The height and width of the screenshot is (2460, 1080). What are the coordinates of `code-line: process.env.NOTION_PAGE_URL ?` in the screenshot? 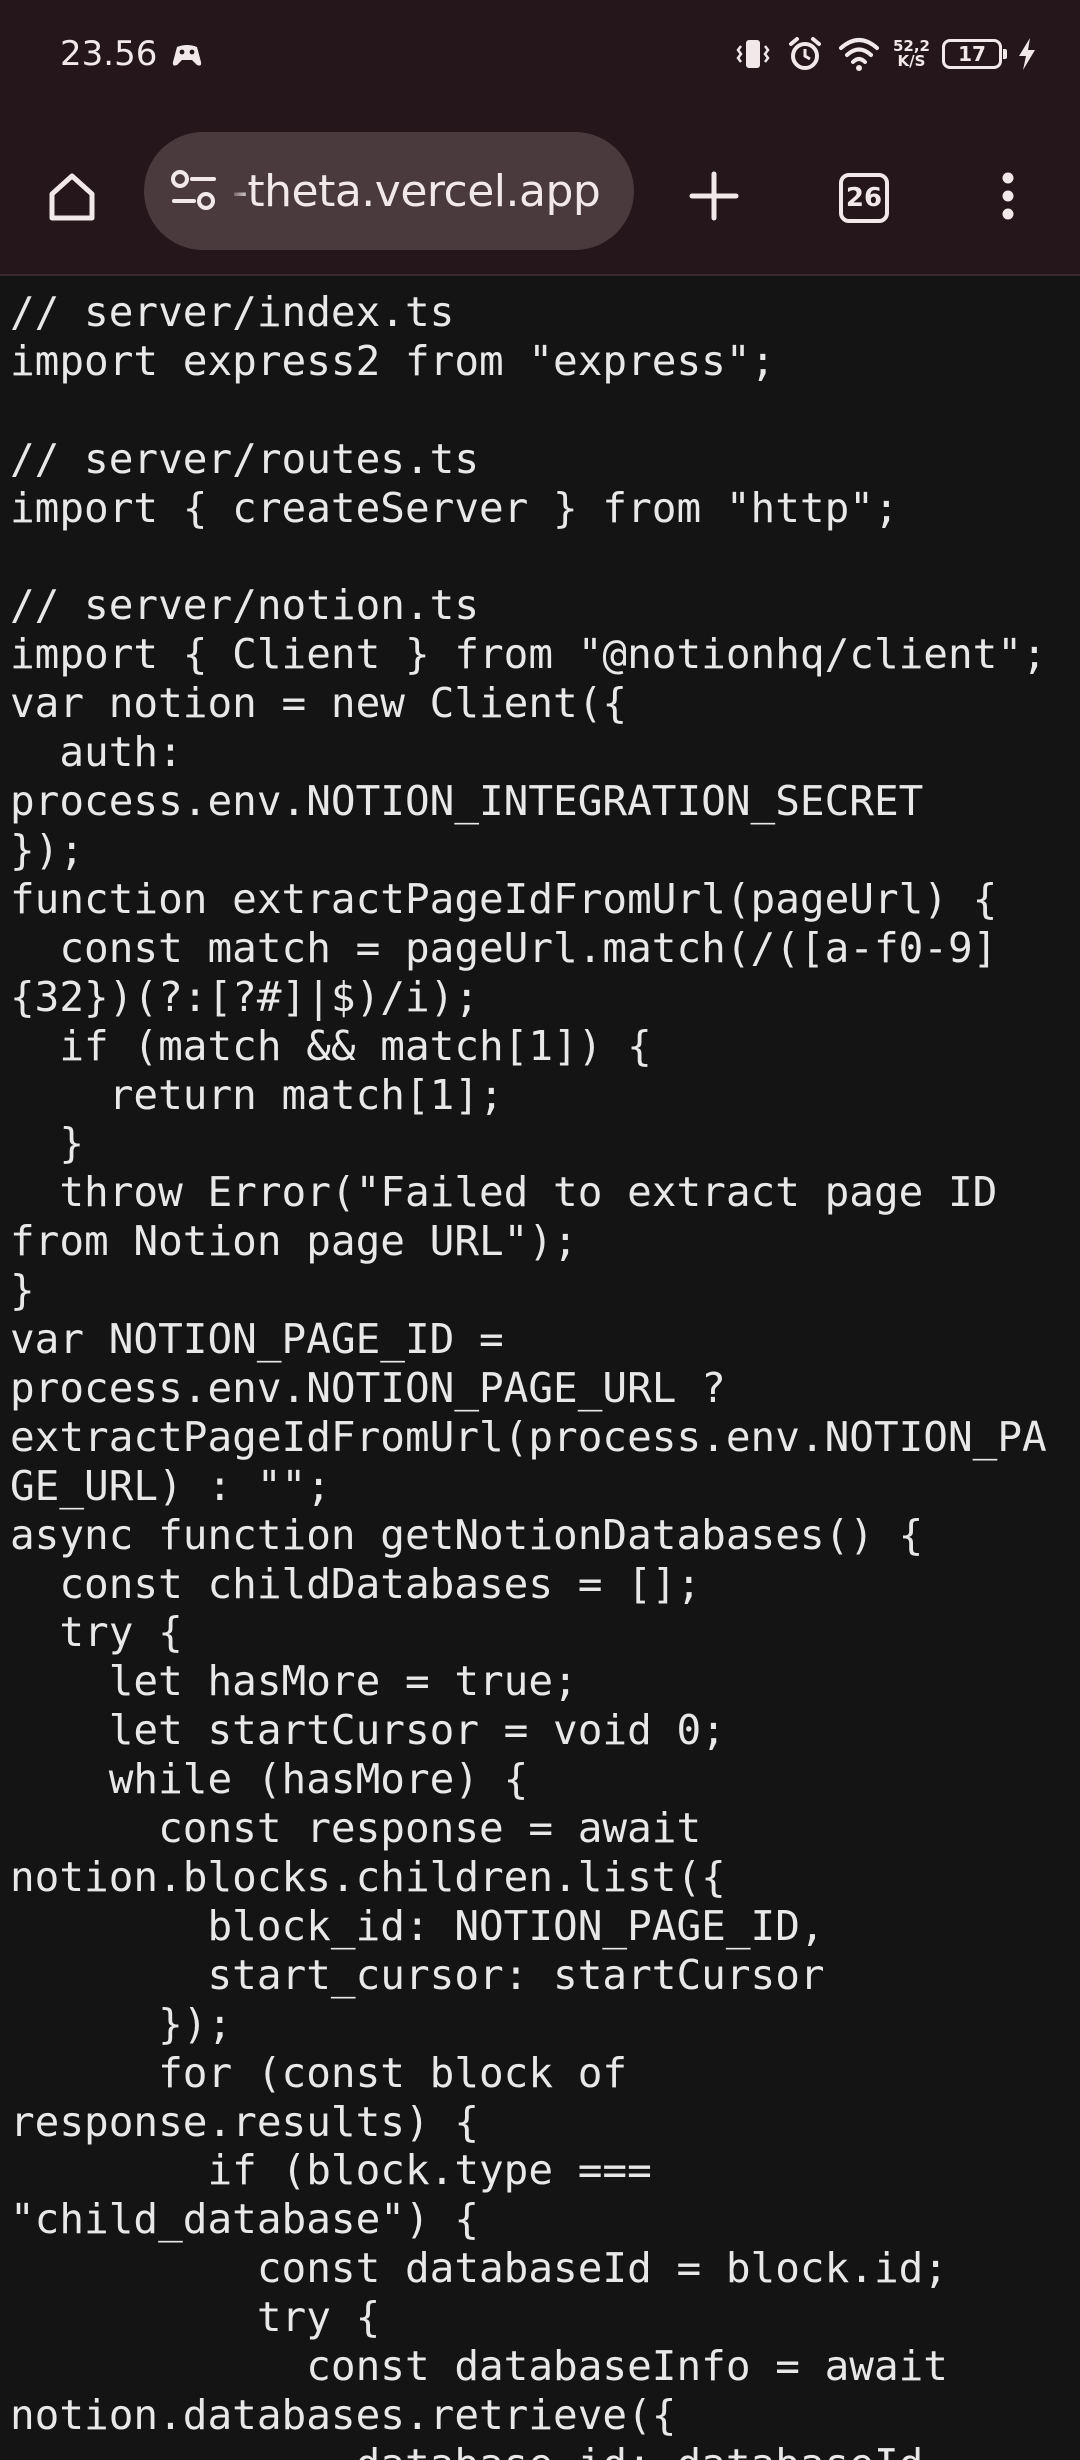 It's located at (368, 1387).